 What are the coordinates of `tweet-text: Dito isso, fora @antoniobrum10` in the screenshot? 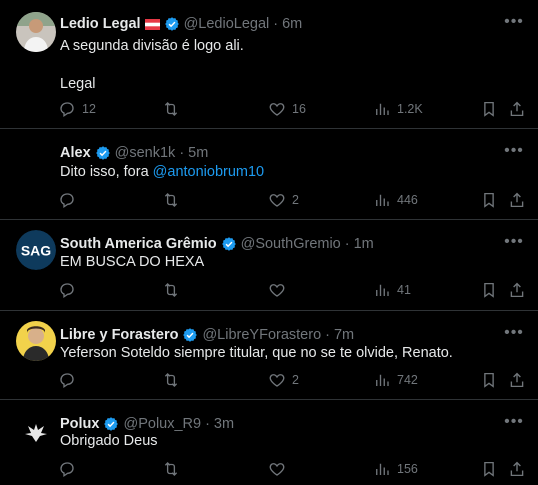 It's located at (289, 172).